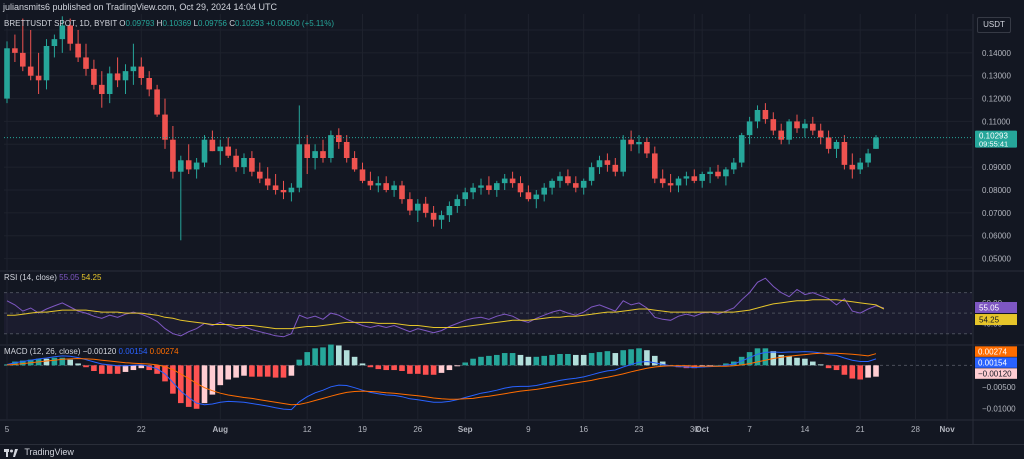 This screenshot has width=1024, height=459. Describe the element at coordinates (512, 451) in the screenshot. I see `footer-bar: TradingView` at that location.